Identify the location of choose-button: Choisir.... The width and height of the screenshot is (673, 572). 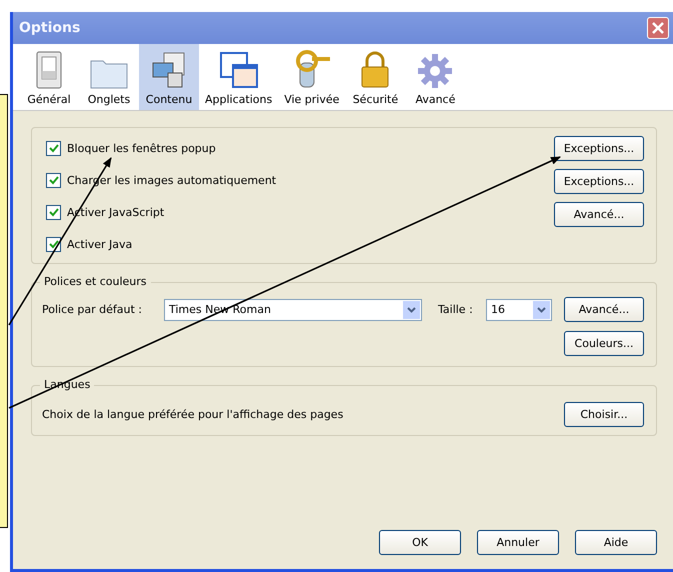
(604, 414).